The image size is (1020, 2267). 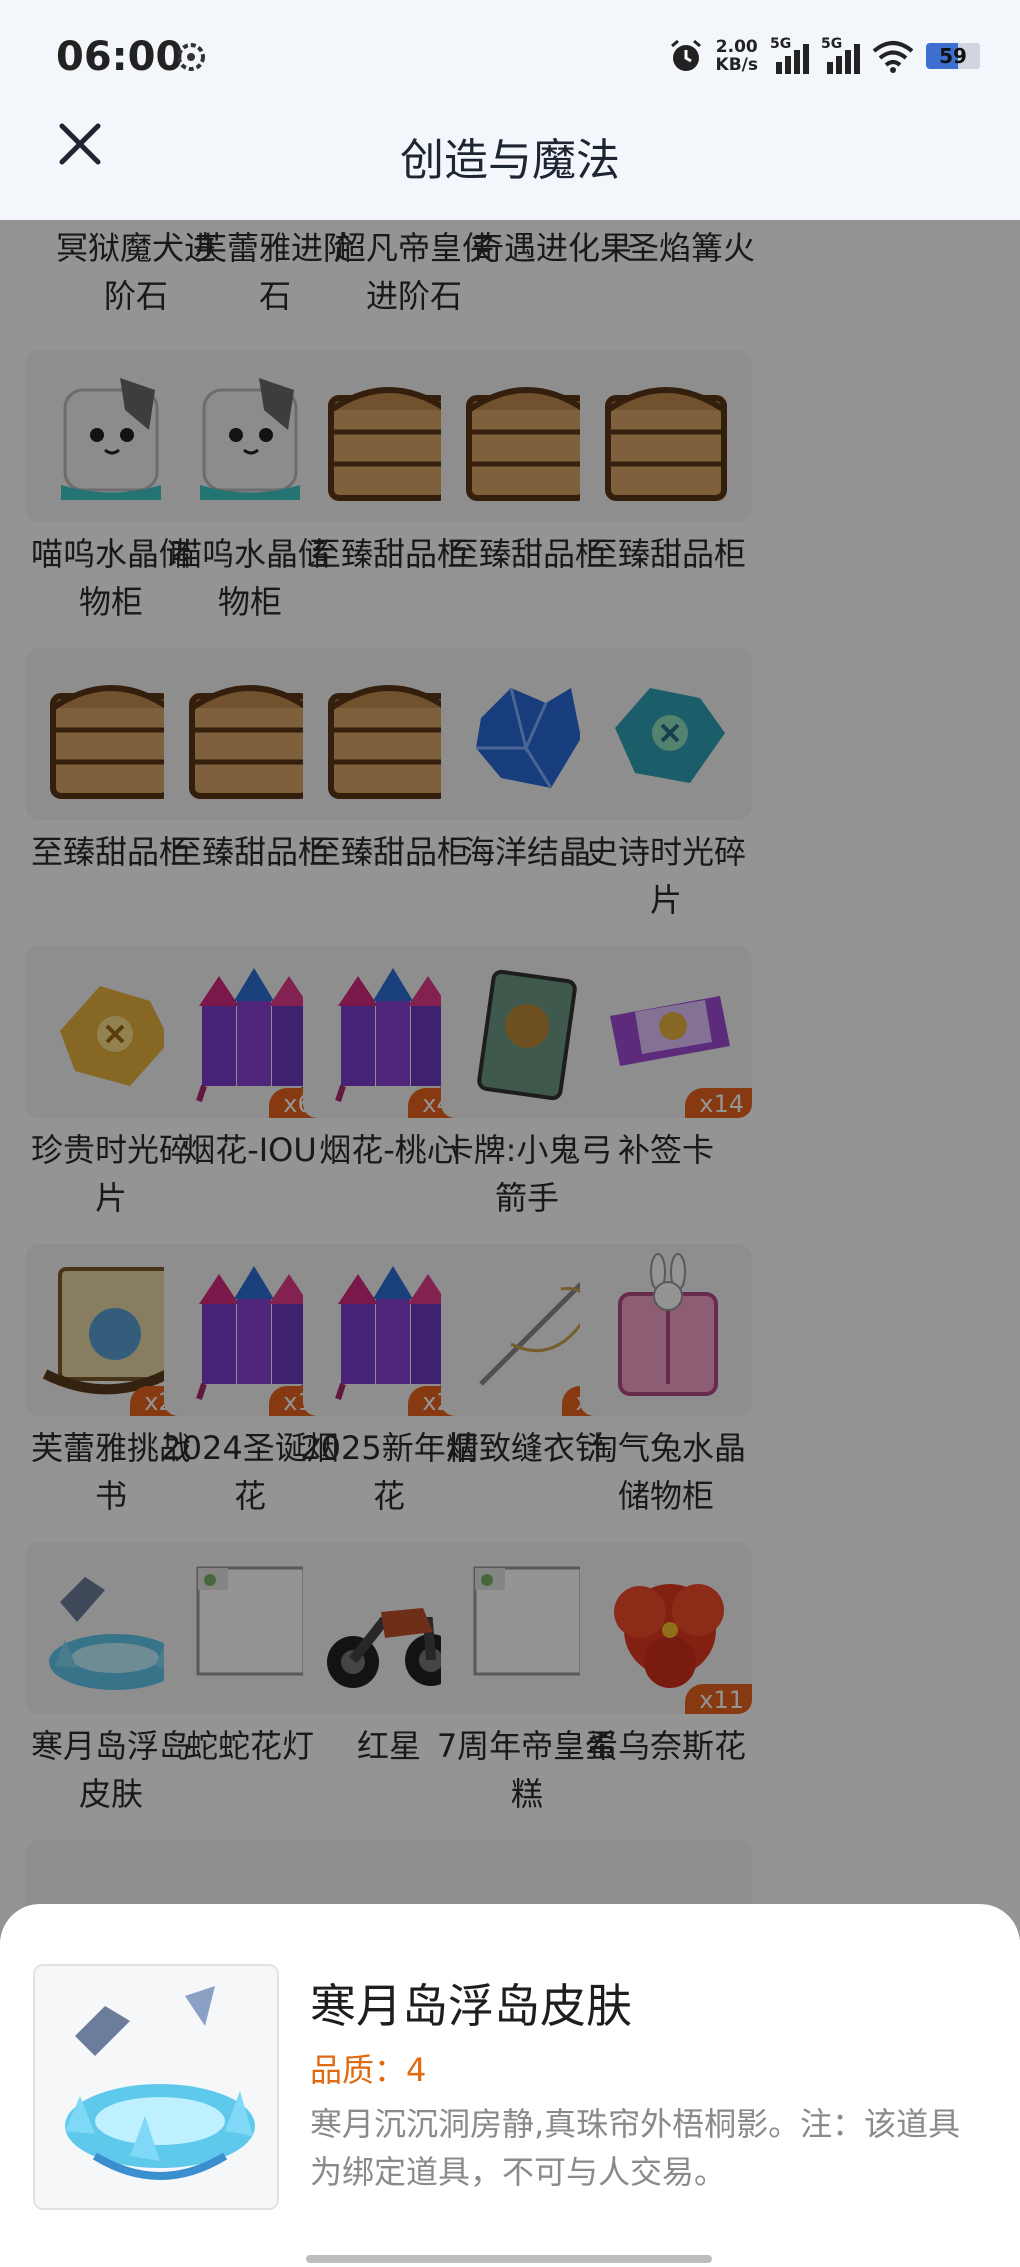 I want to click on floating-island-icon, so click(x=160, y=2083).